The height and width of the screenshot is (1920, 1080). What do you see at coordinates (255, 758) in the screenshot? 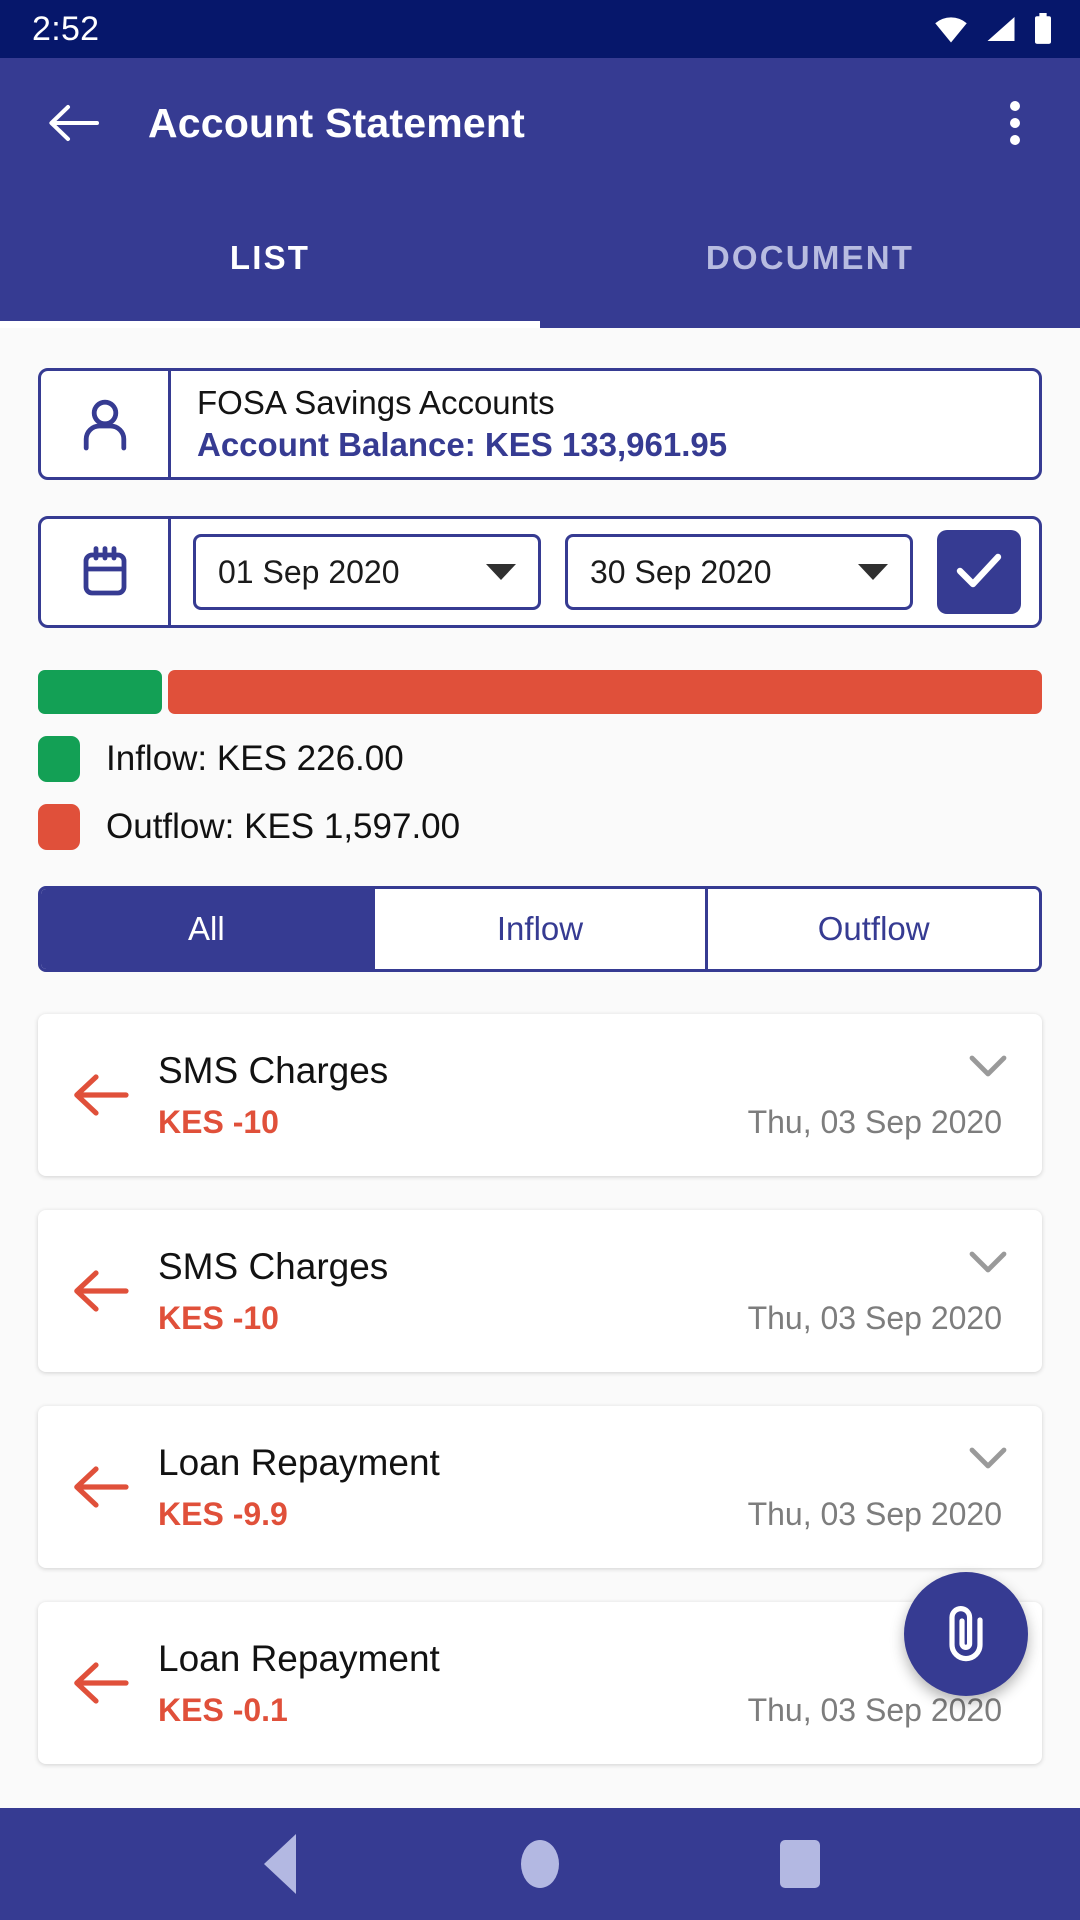
I see `legend-label-inflow: Inflow: KES 226.00` at bounding box center [255, 758].